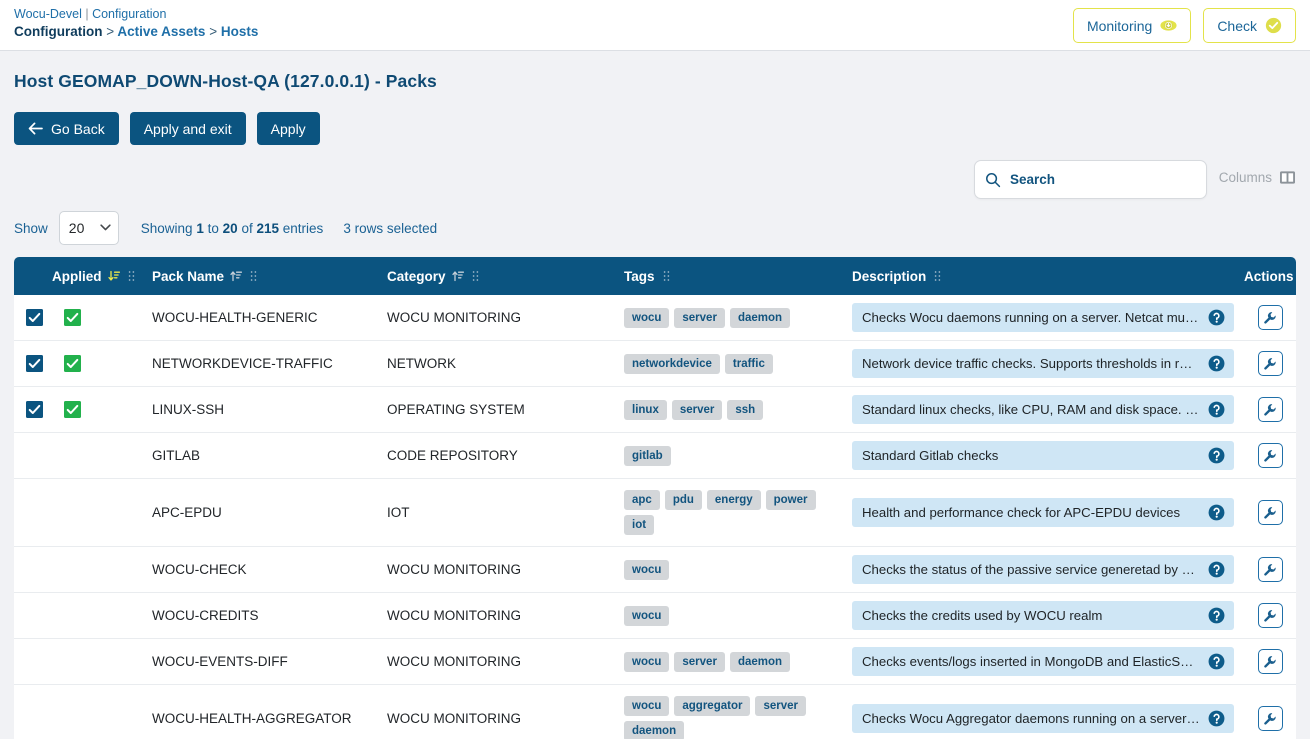 The image size is (1310, 739). Describe the element at coordinates (288, 128) in the screenshot. I see `apply-button: Apply` at that location.